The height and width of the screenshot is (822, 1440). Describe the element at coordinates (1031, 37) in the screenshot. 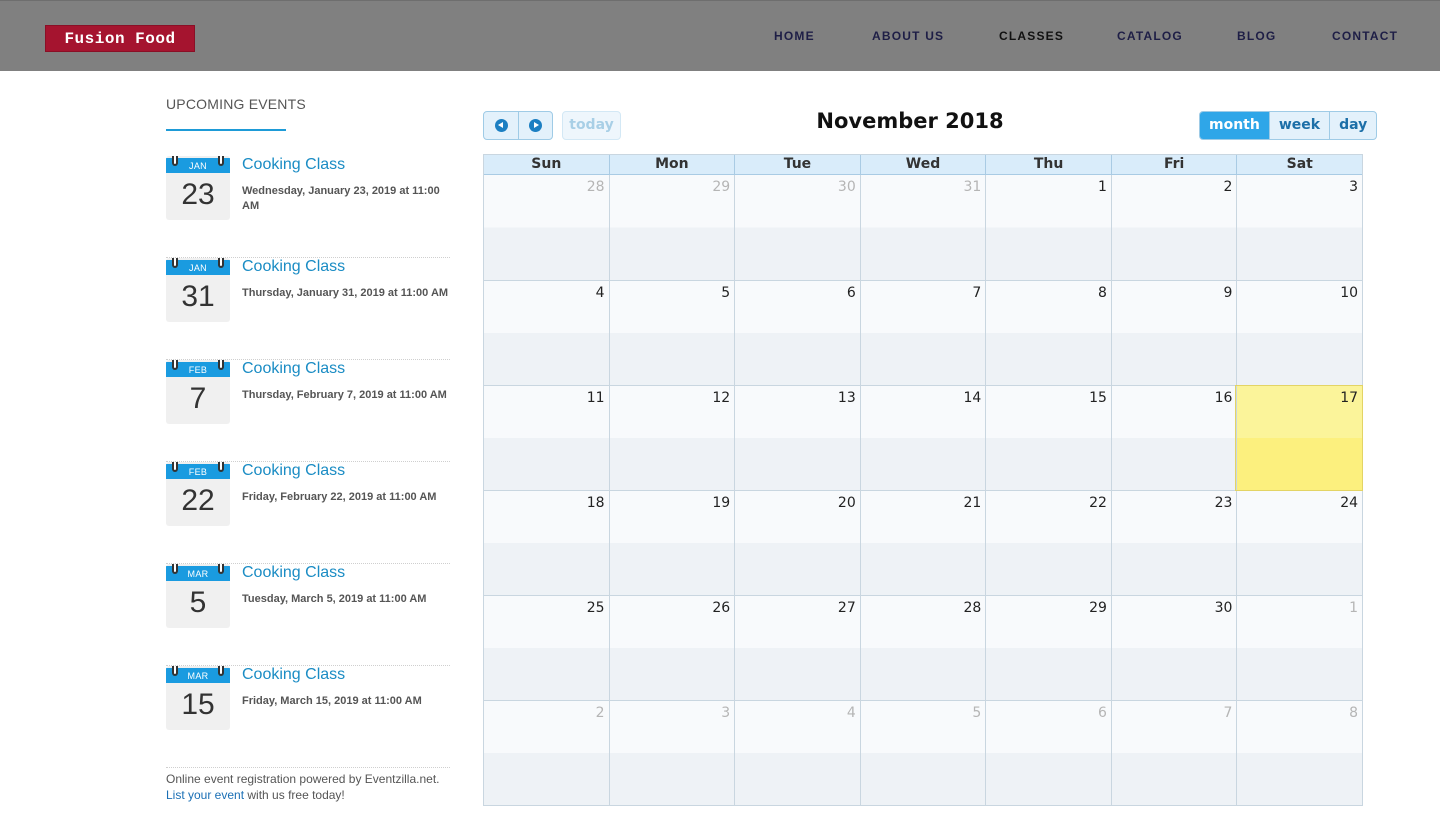

I see `nav-classes: CLASSES` at that location.